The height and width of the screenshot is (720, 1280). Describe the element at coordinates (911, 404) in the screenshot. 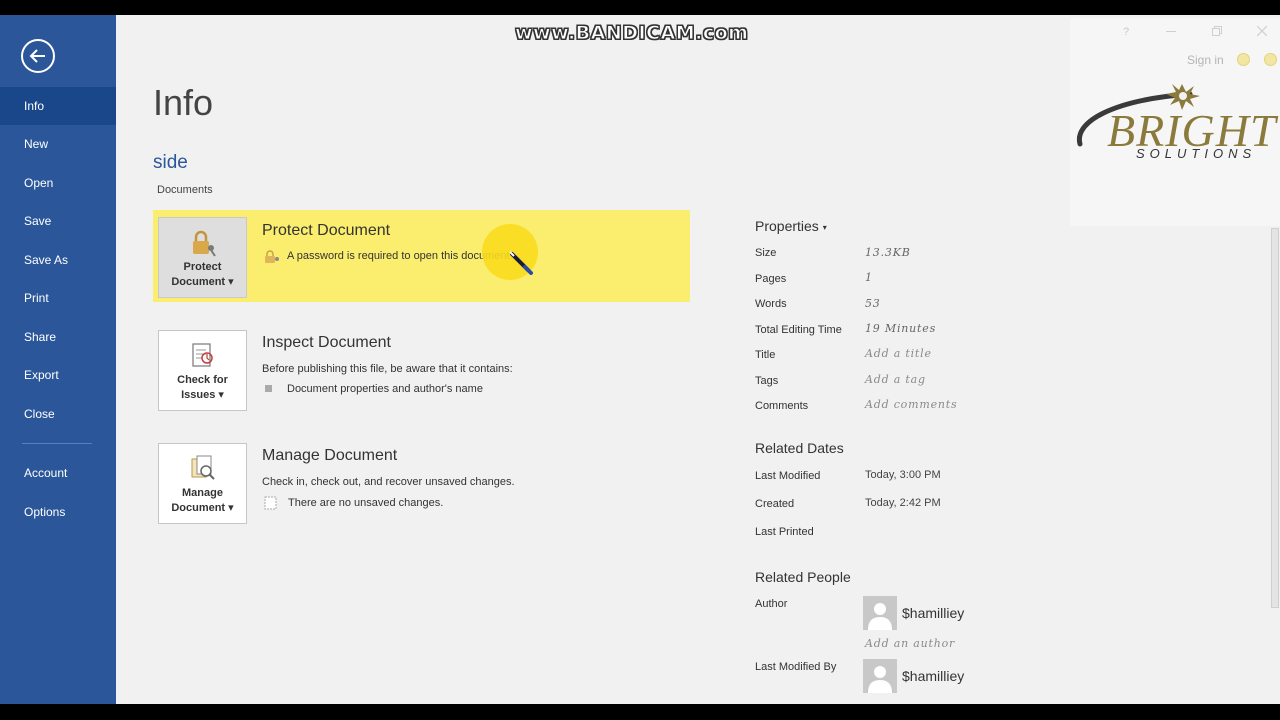

I see `comments-field: Add comments` at that location.